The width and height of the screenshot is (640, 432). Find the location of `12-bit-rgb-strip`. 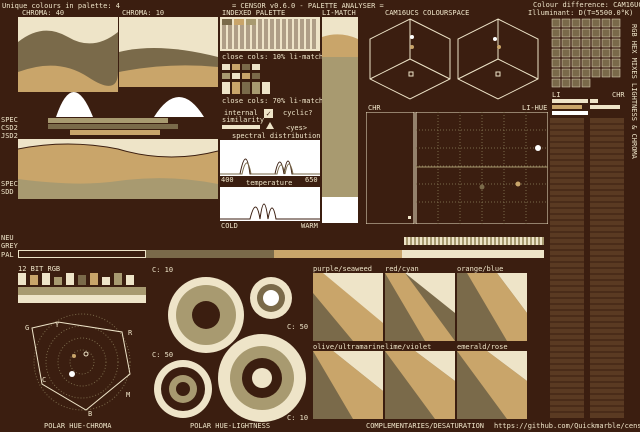

12-bit-rgb-strip is located at coordinates (82, 288).